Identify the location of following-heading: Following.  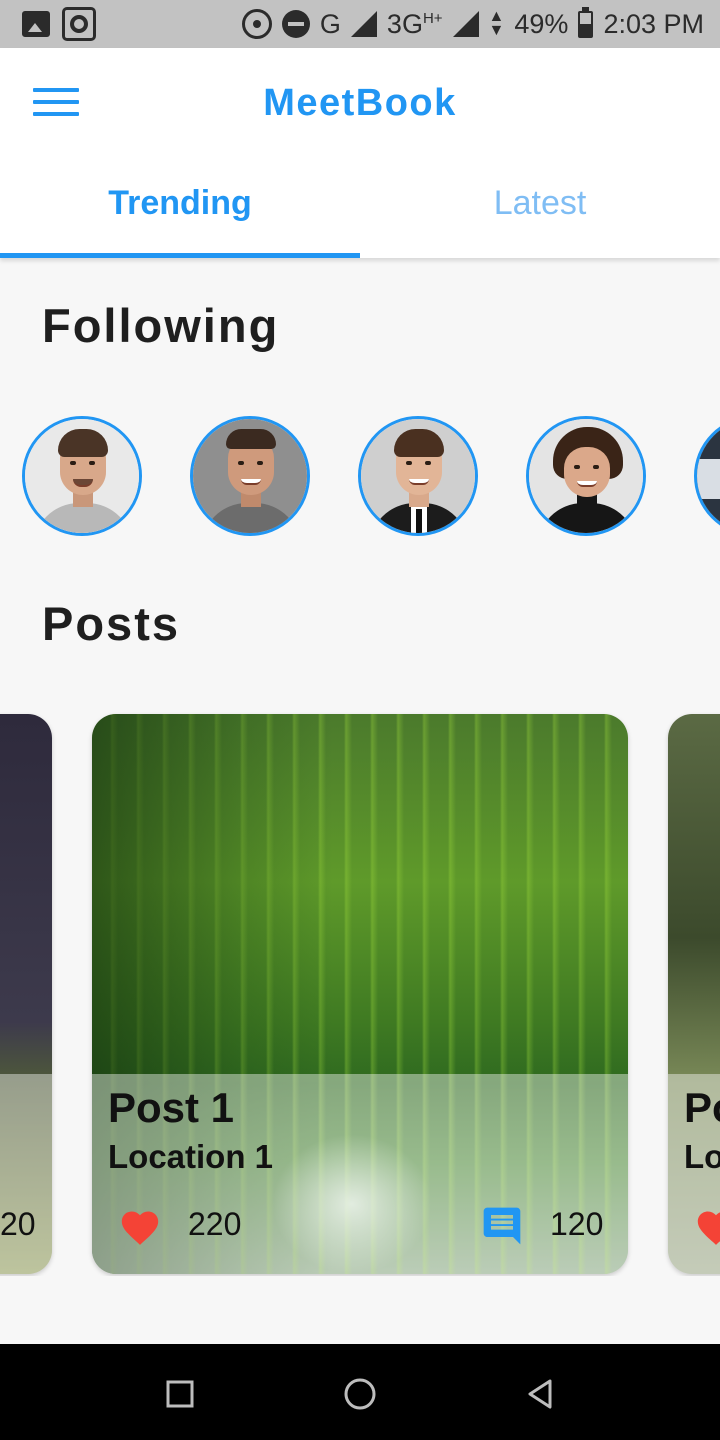
(161, 325).